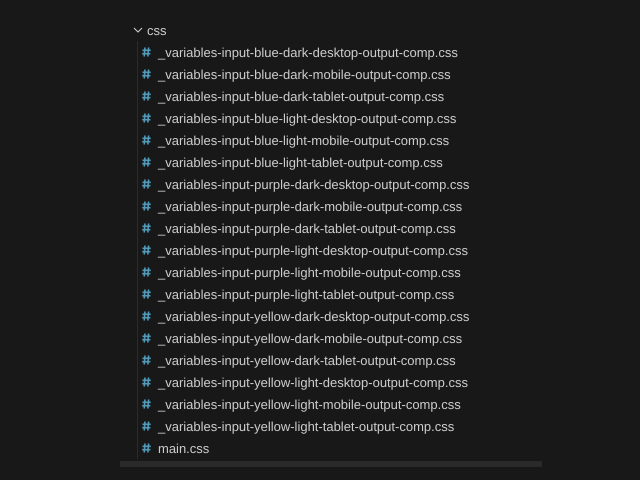 The height and width of the screenshot is (480, 640). What do you see at coordinates (314, 184) in the screenshot?
I see `file-name: _variables-input-purple-dark-desktop-output-comp.css` at bounding box center [314, 184].